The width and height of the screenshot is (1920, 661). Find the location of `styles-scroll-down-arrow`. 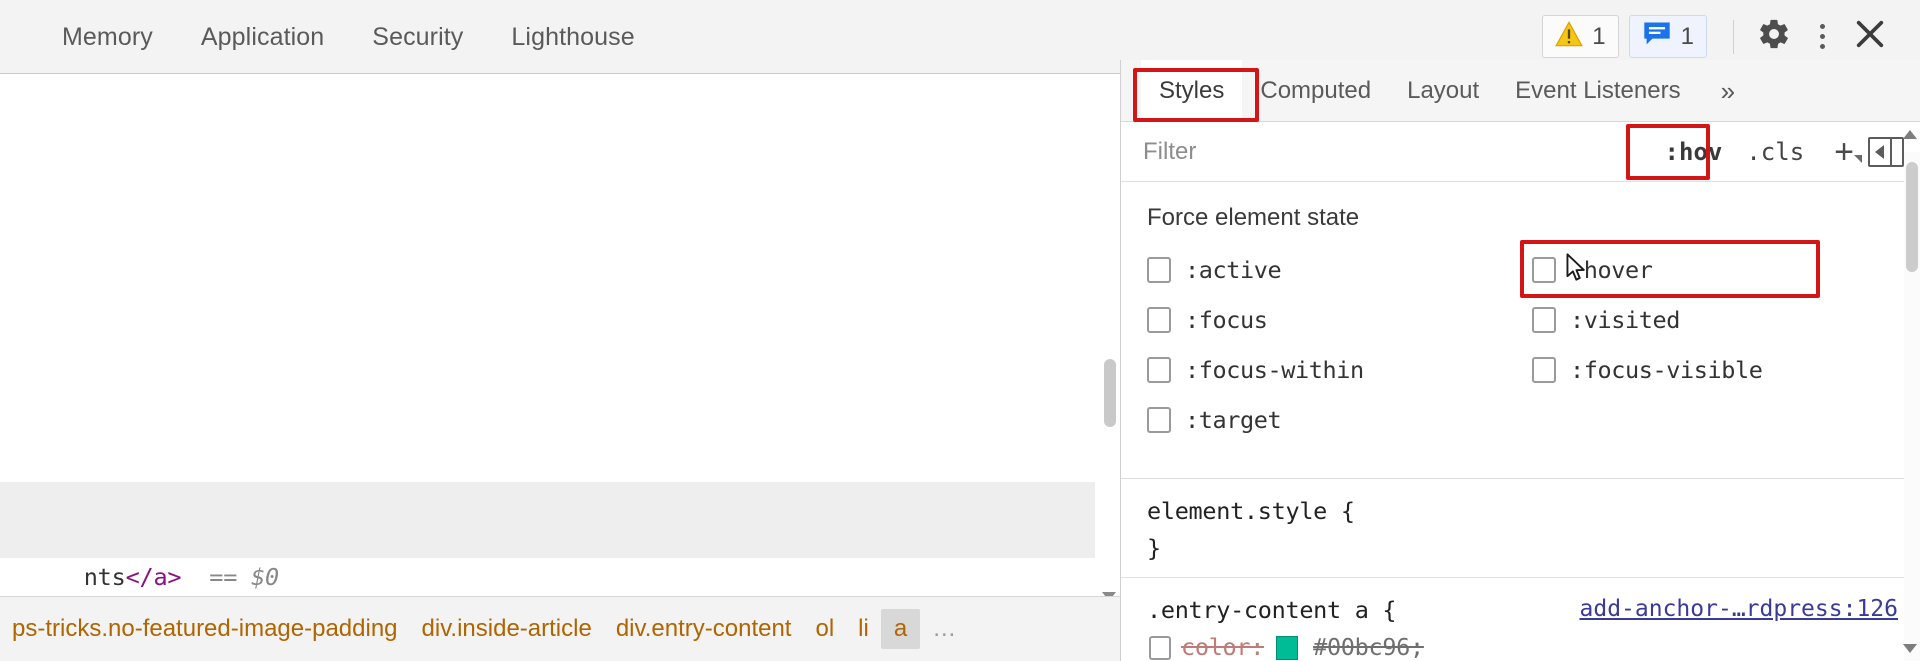

styles-scroll-down-arrow is located at coordinates (1910, 648).